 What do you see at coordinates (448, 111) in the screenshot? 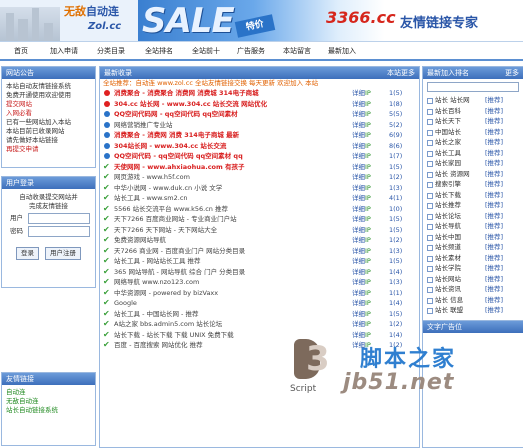
I see `rank-site-link: 站长百科` at bounding box center [448, 111].